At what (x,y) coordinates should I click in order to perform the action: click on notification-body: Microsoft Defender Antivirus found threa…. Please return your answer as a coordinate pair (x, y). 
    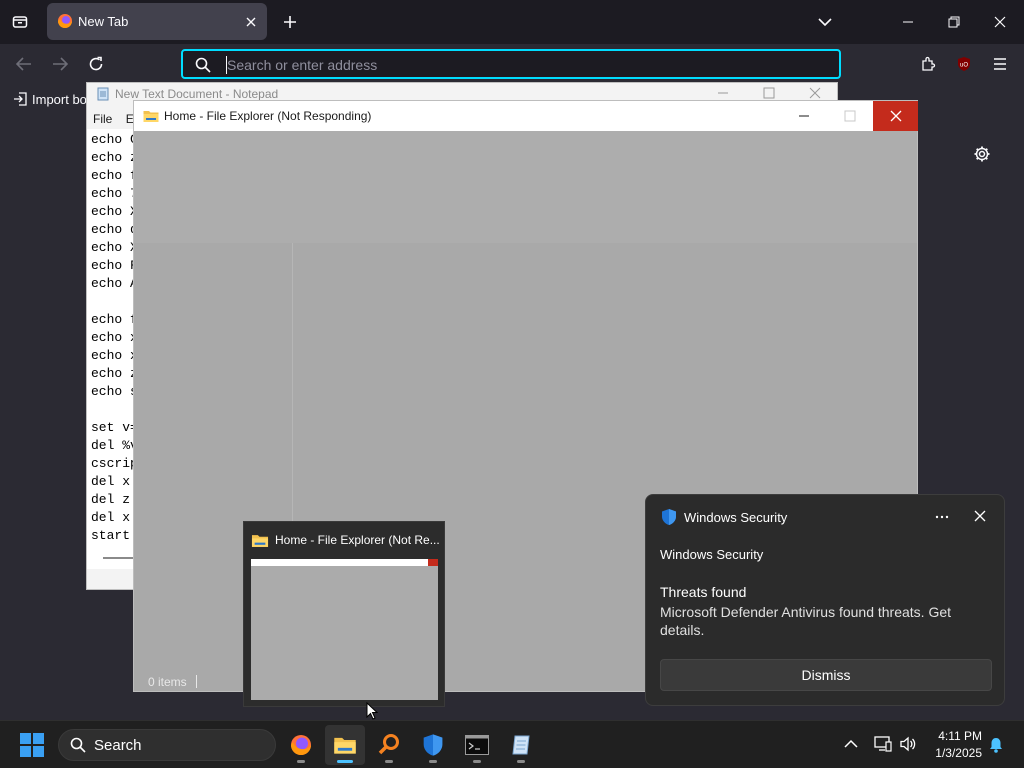
    Looking at the image, I should click on (806, 621).